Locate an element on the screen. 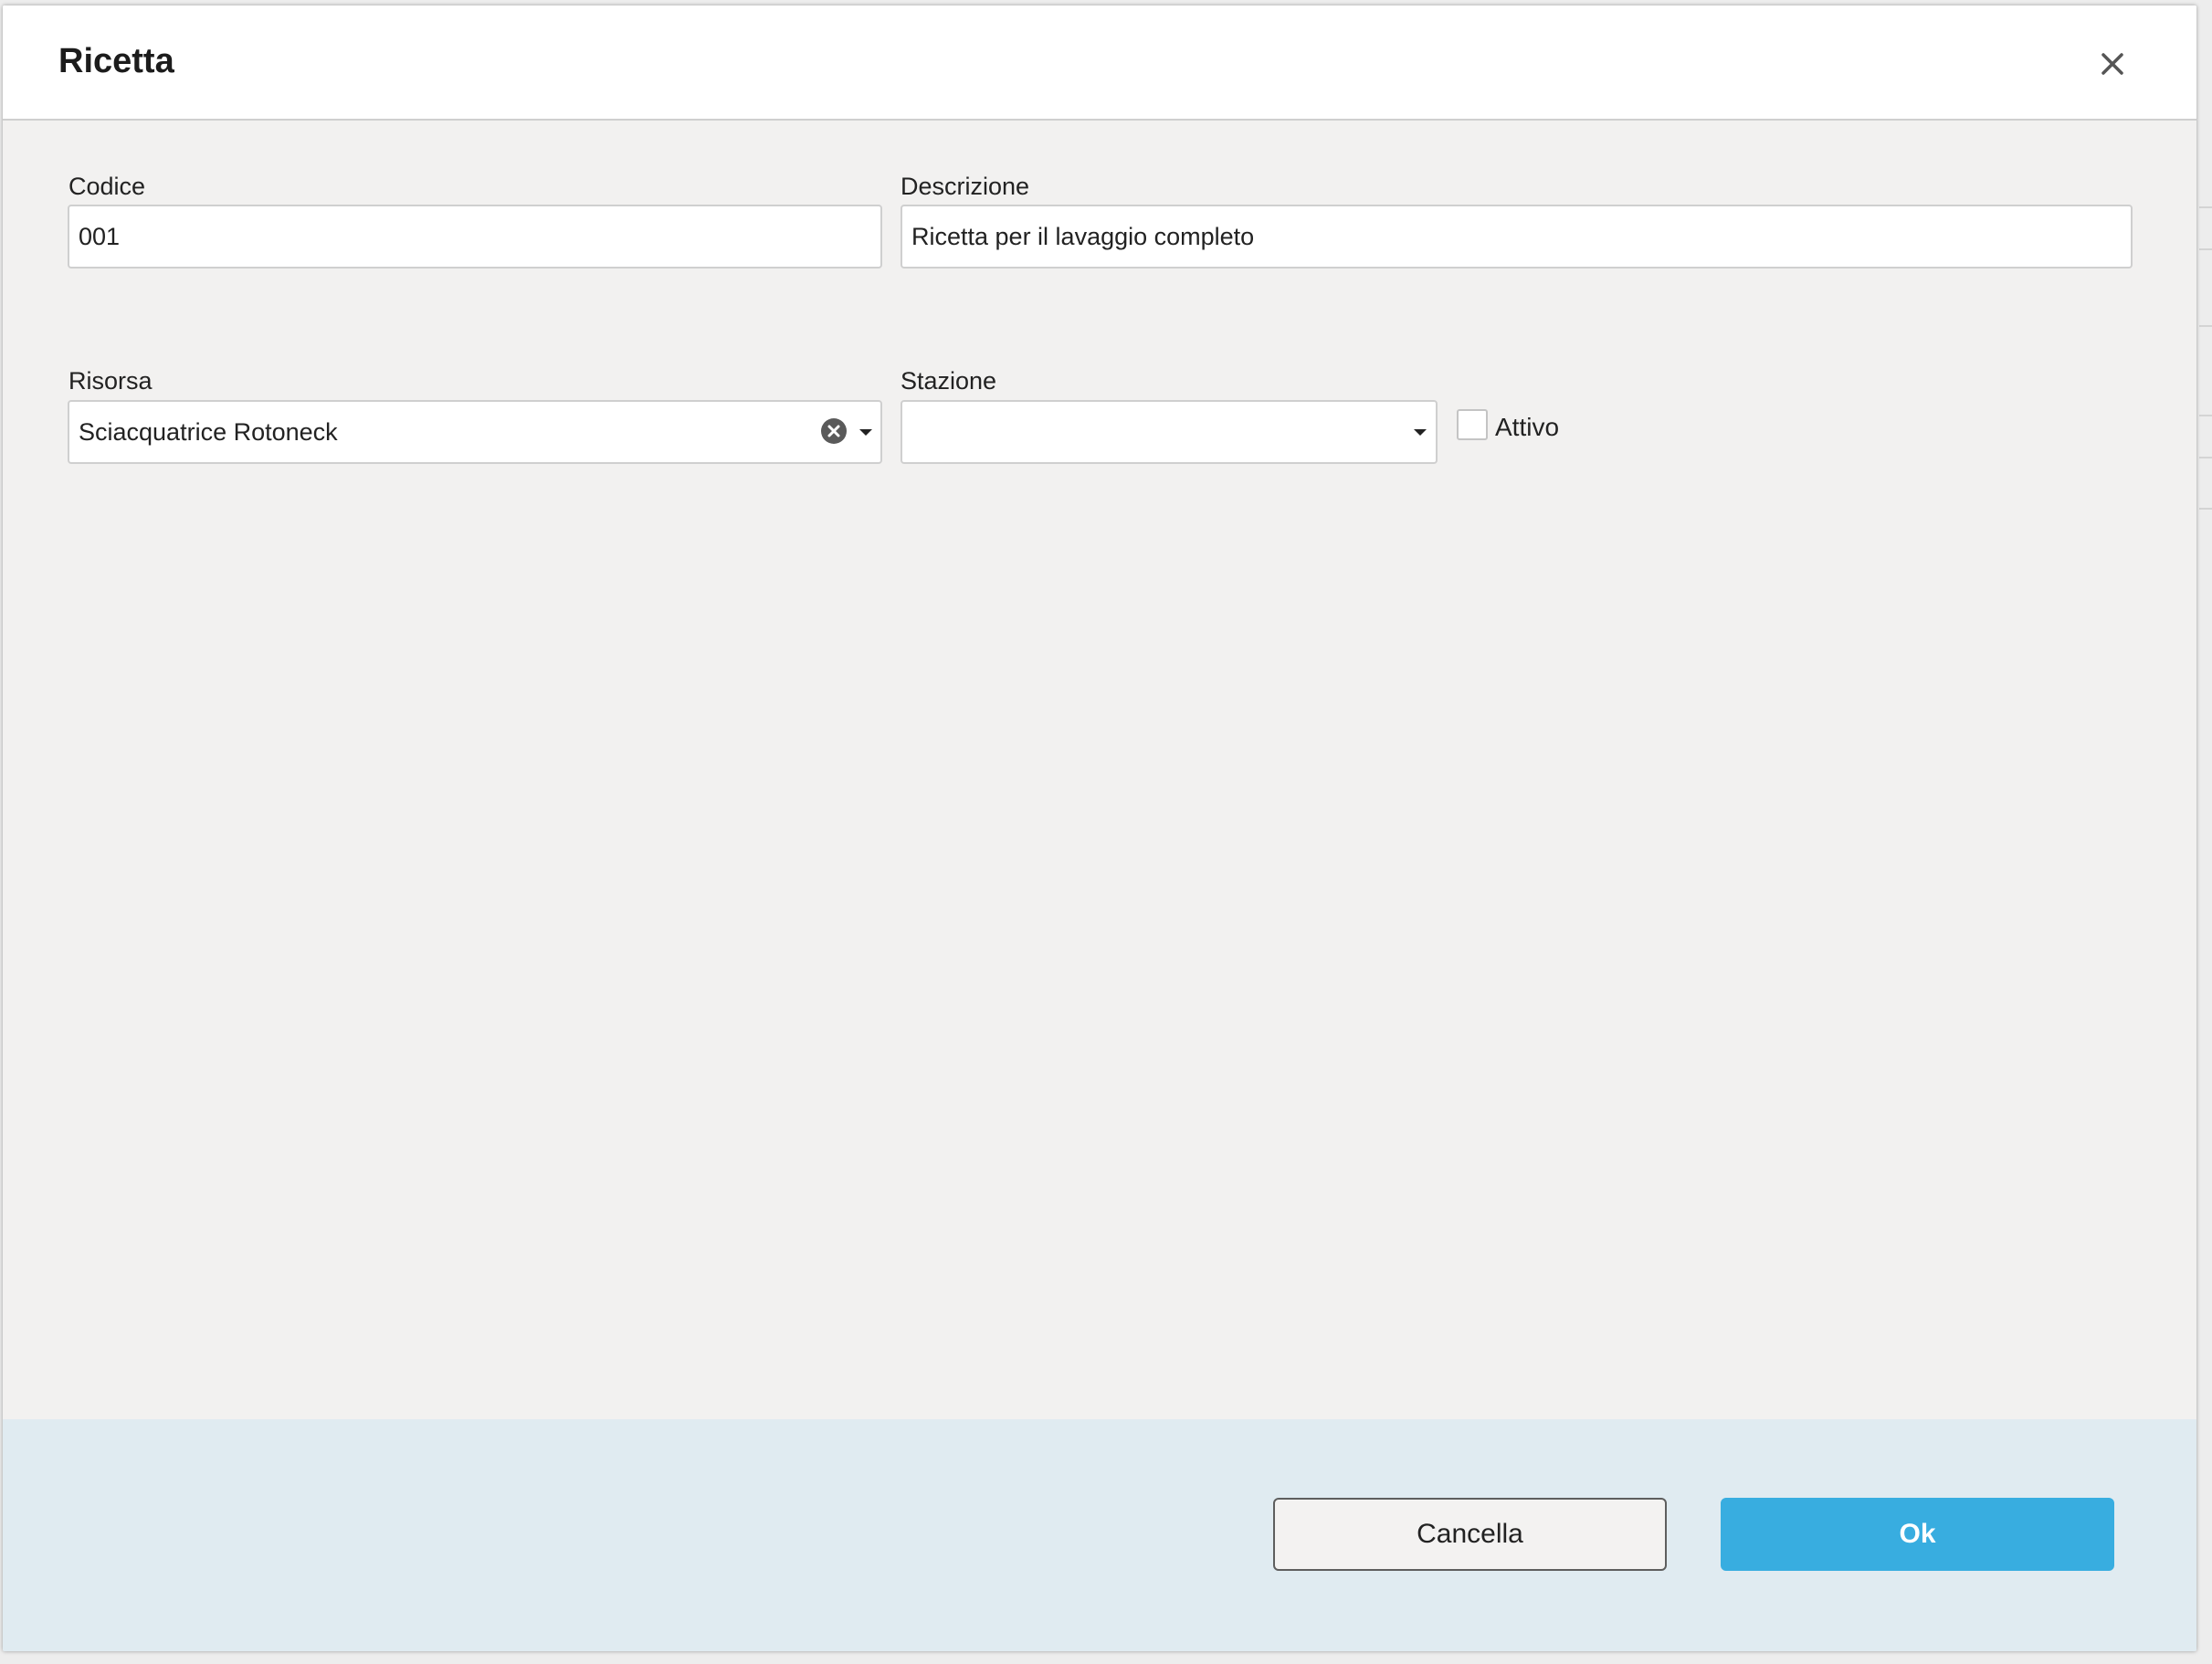 The image size is (2212, 1664). cancel-button: Cancella is located at coordinates (1470, 1535).